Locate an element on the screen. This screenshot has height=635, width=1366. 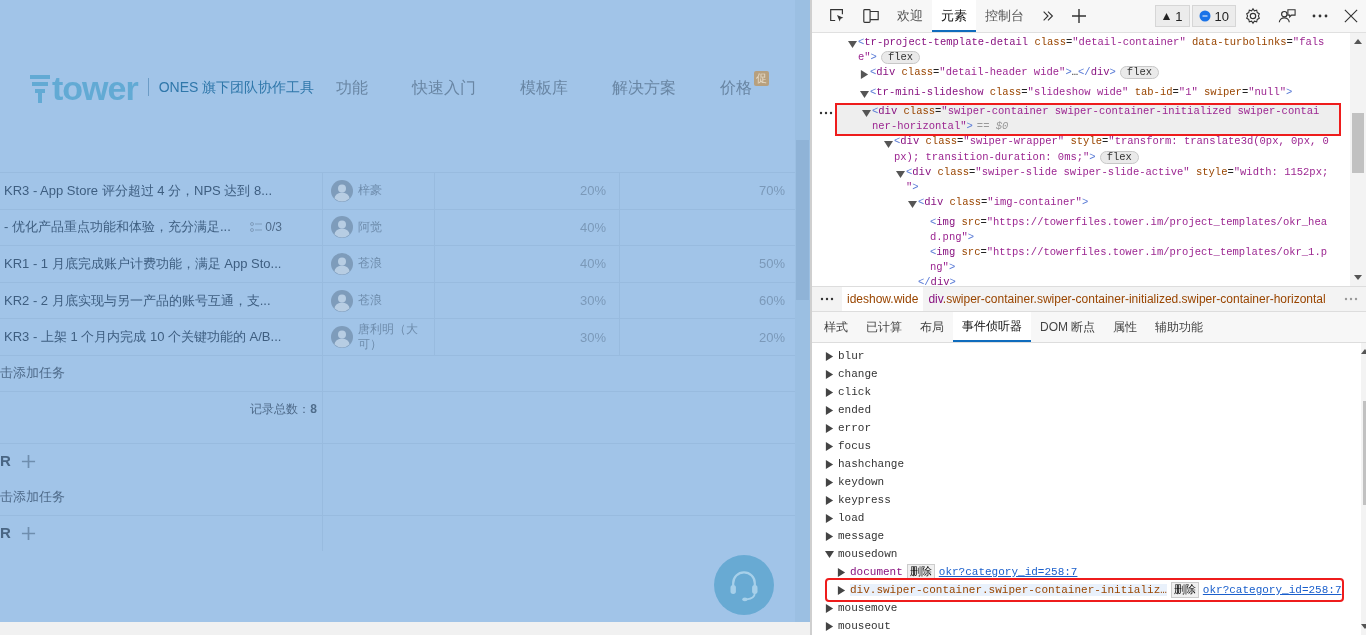
code-line: <img src="https://towerfiles.tower.im/project_templates/okr_1.p is located at coordinates (1128, 252).